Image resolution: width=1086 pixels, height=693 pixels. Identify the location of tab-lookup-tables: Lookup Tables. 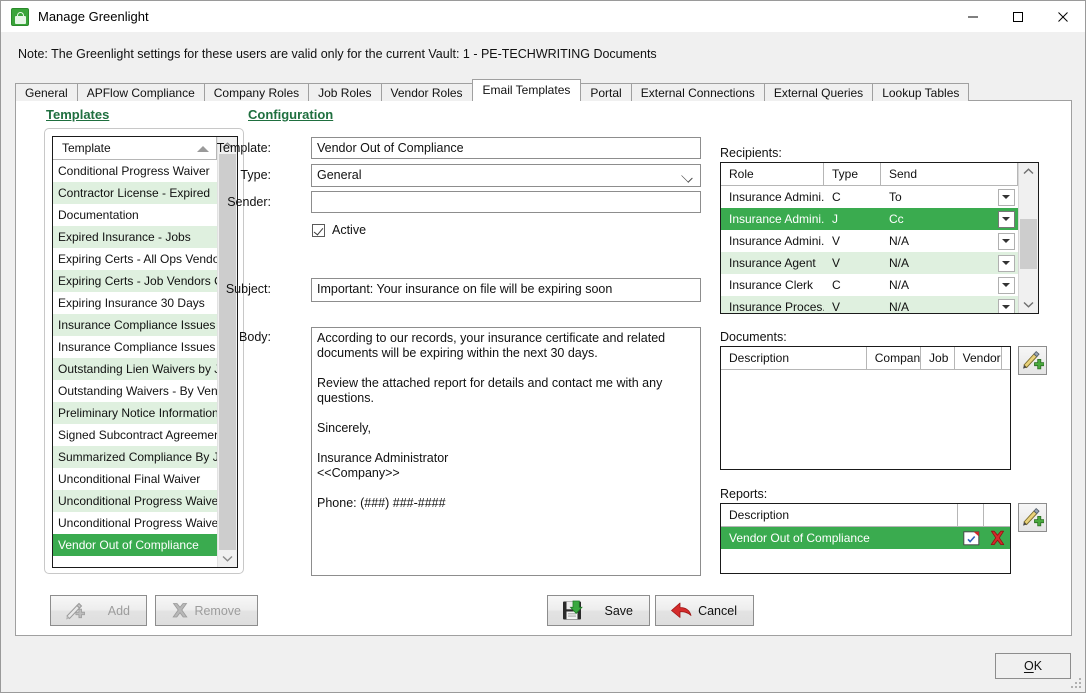
(921, 92).